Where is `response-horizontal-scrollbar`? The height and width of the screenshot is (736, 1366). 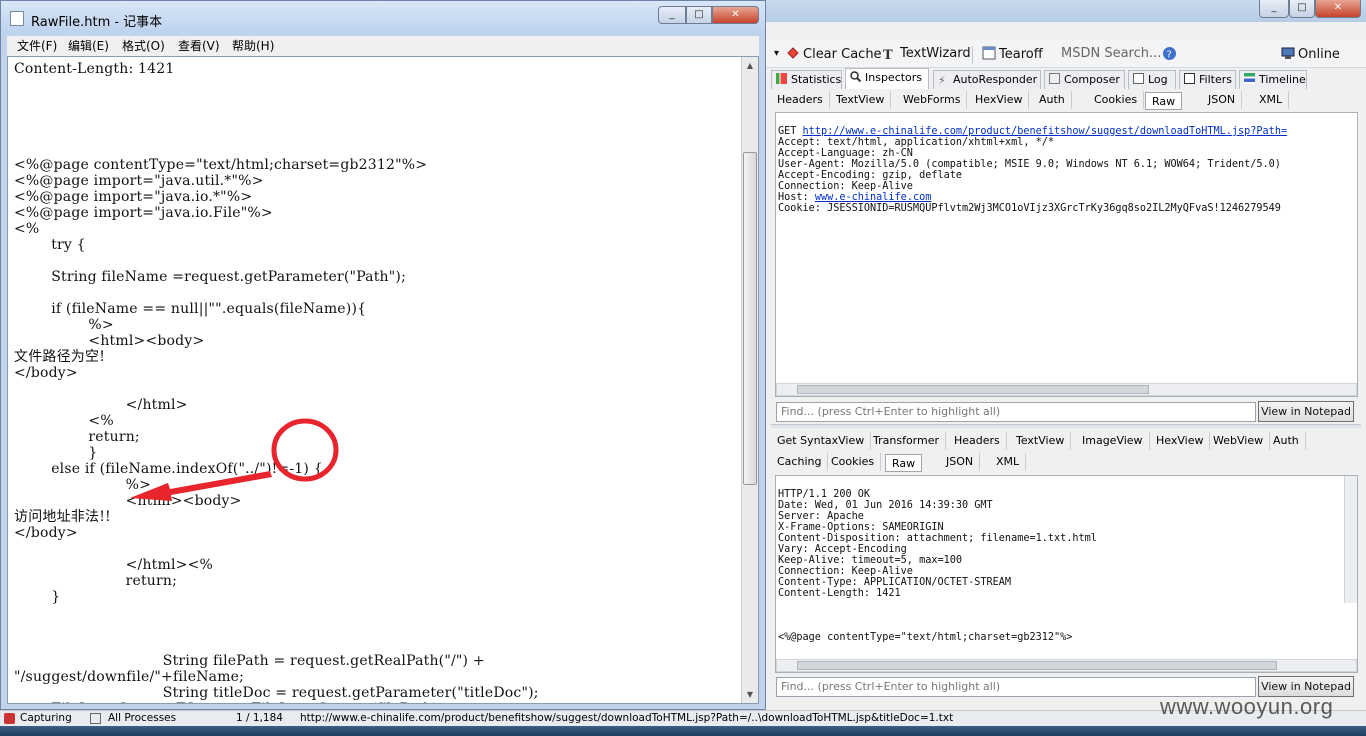 response-horizontal-scrollbar is located at coordinates (1066, 665).